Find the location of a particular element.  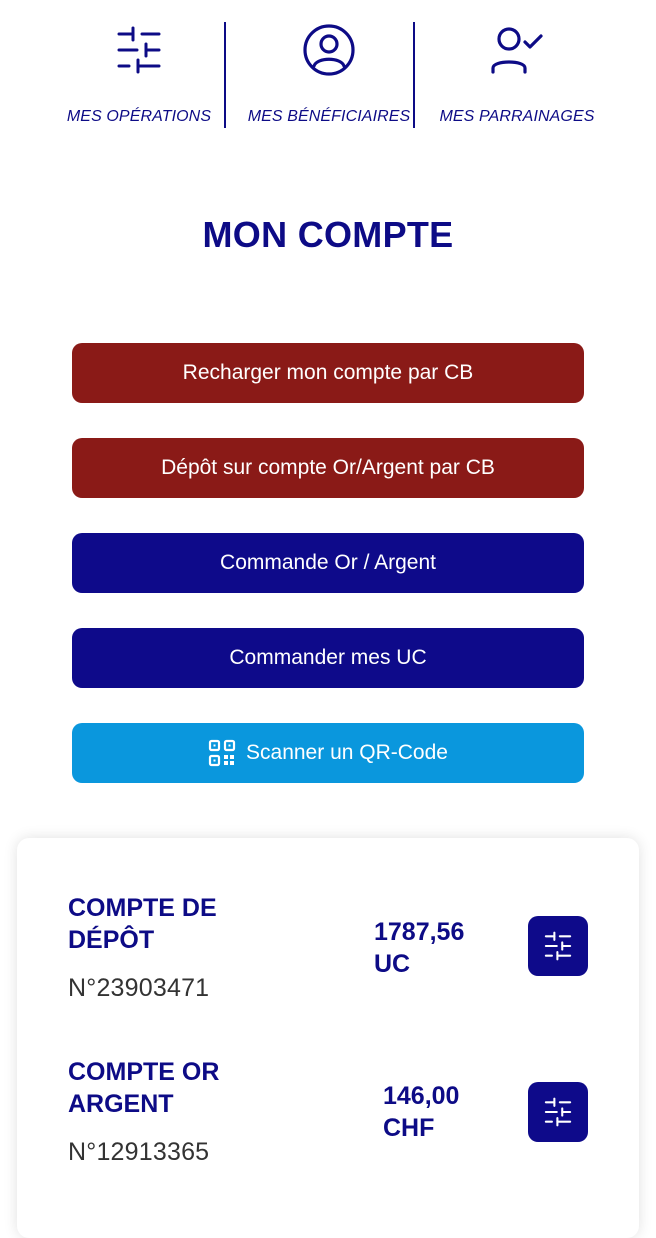

page-title: MON COMPTE is located at coordinates (328, 234).